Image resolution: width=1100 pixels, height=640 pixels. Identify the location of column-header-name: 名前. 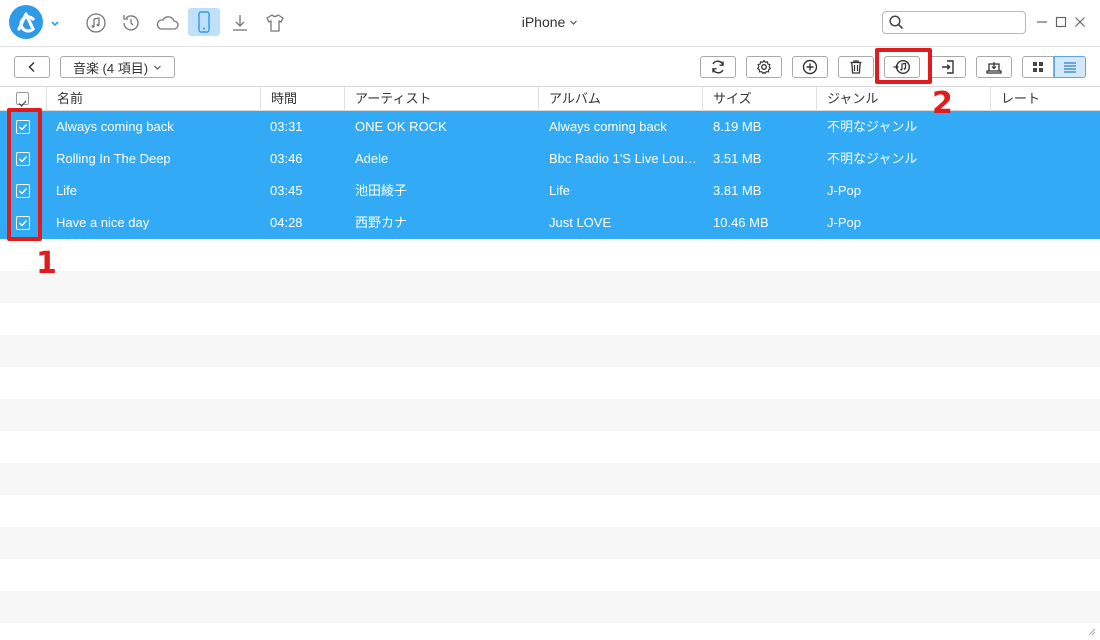
(153, 99).